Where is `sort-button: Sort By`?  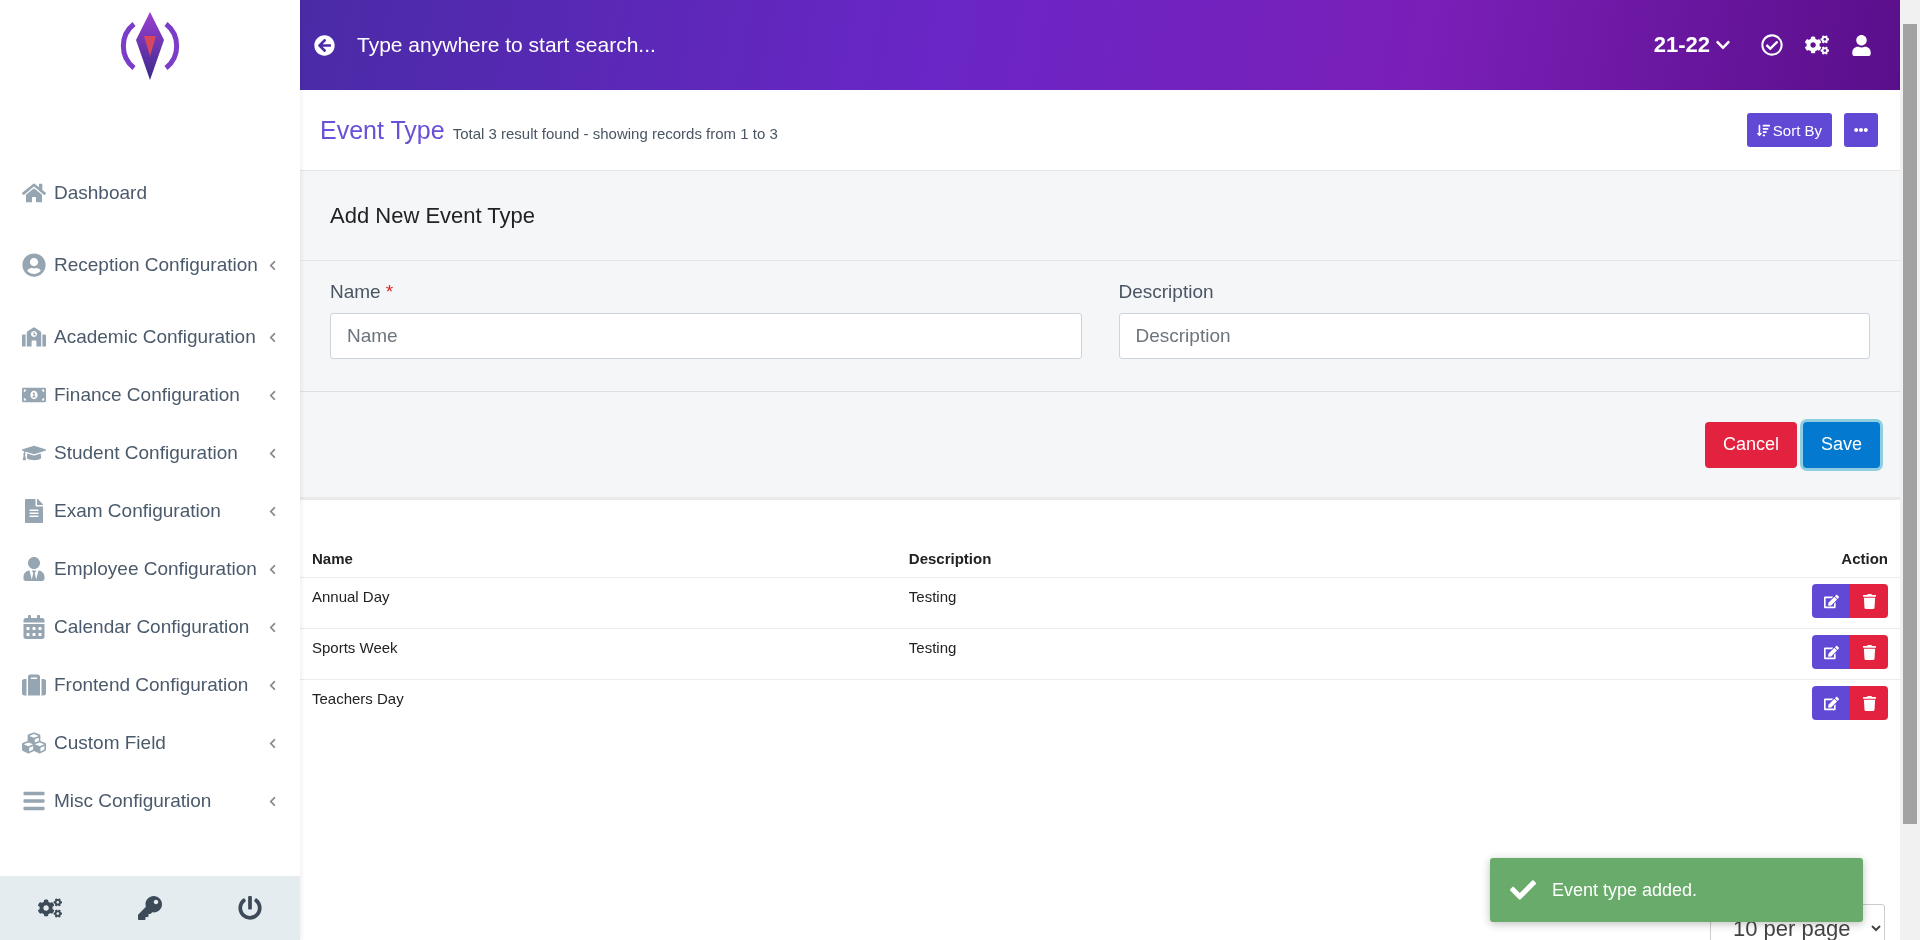
sort-button: Sort By is located at coordinates (1789, 130).